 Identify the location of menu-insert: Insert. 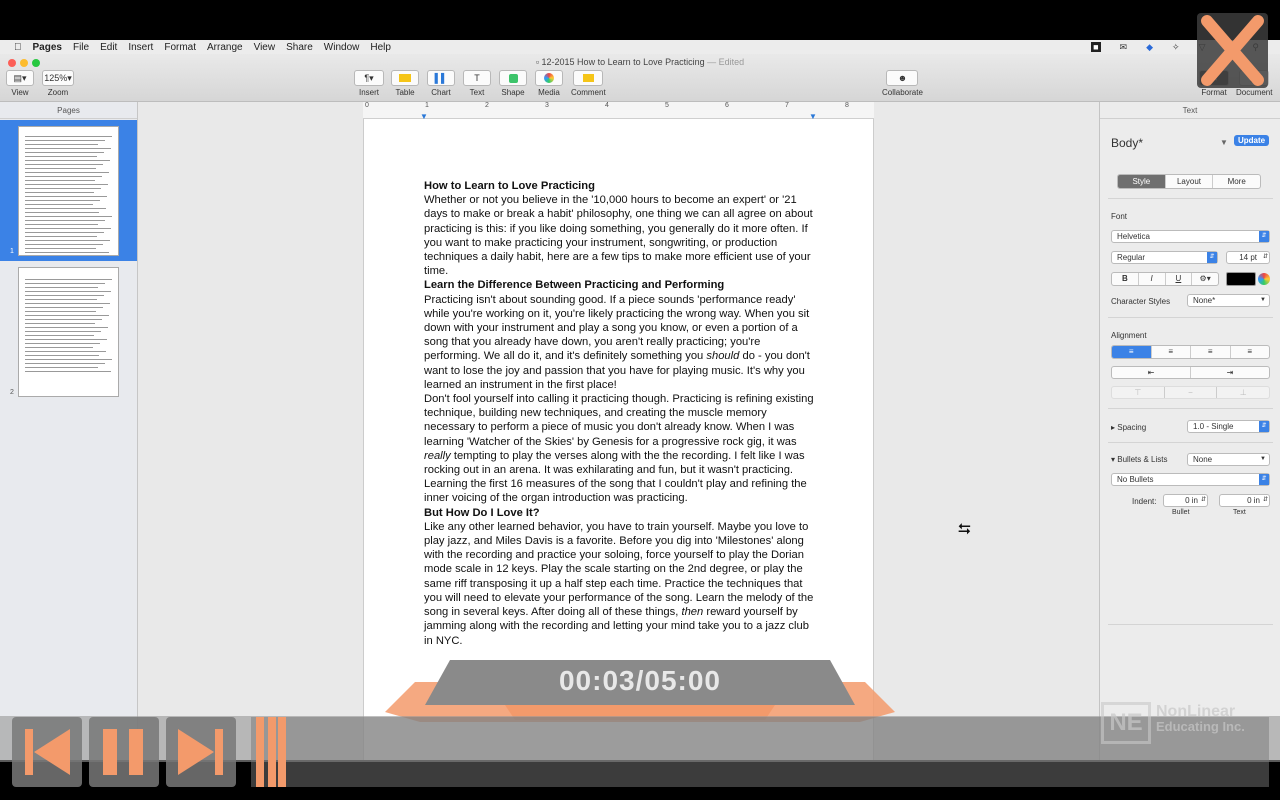
(140, 47).